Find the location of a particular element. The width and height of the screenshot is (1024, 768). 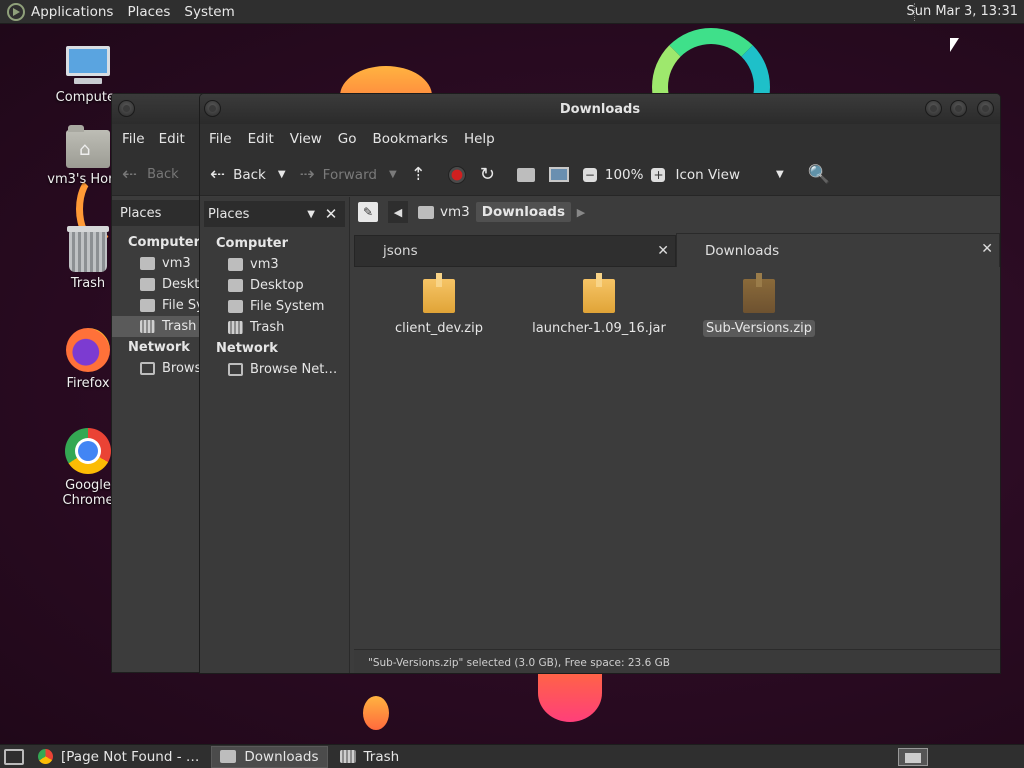

clock: Sun Mar 3, 13:31 is located at coordinates (962, 11).